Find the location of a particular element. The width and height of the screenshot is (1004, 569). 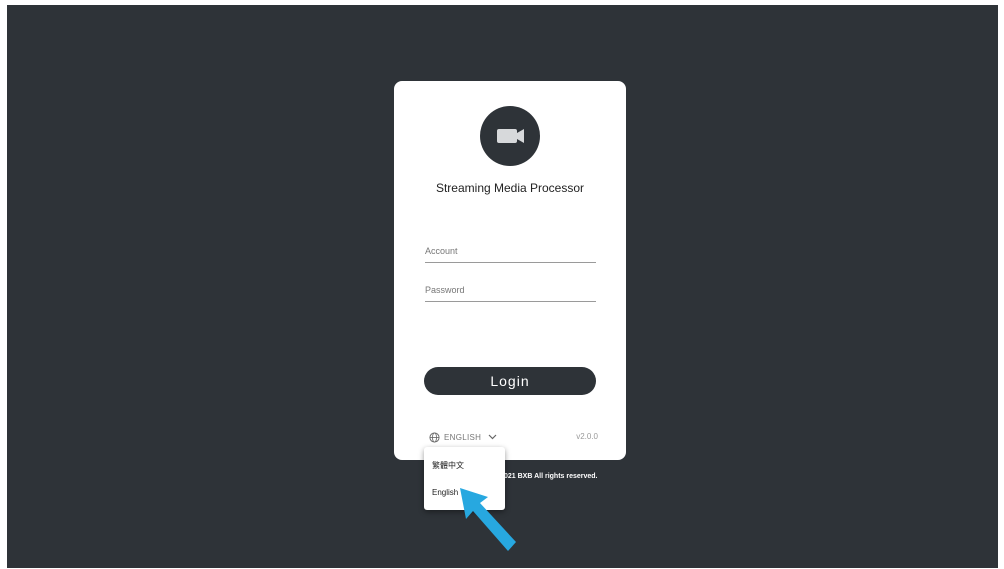

video-camera-icon is located at coordinates (510, 136).